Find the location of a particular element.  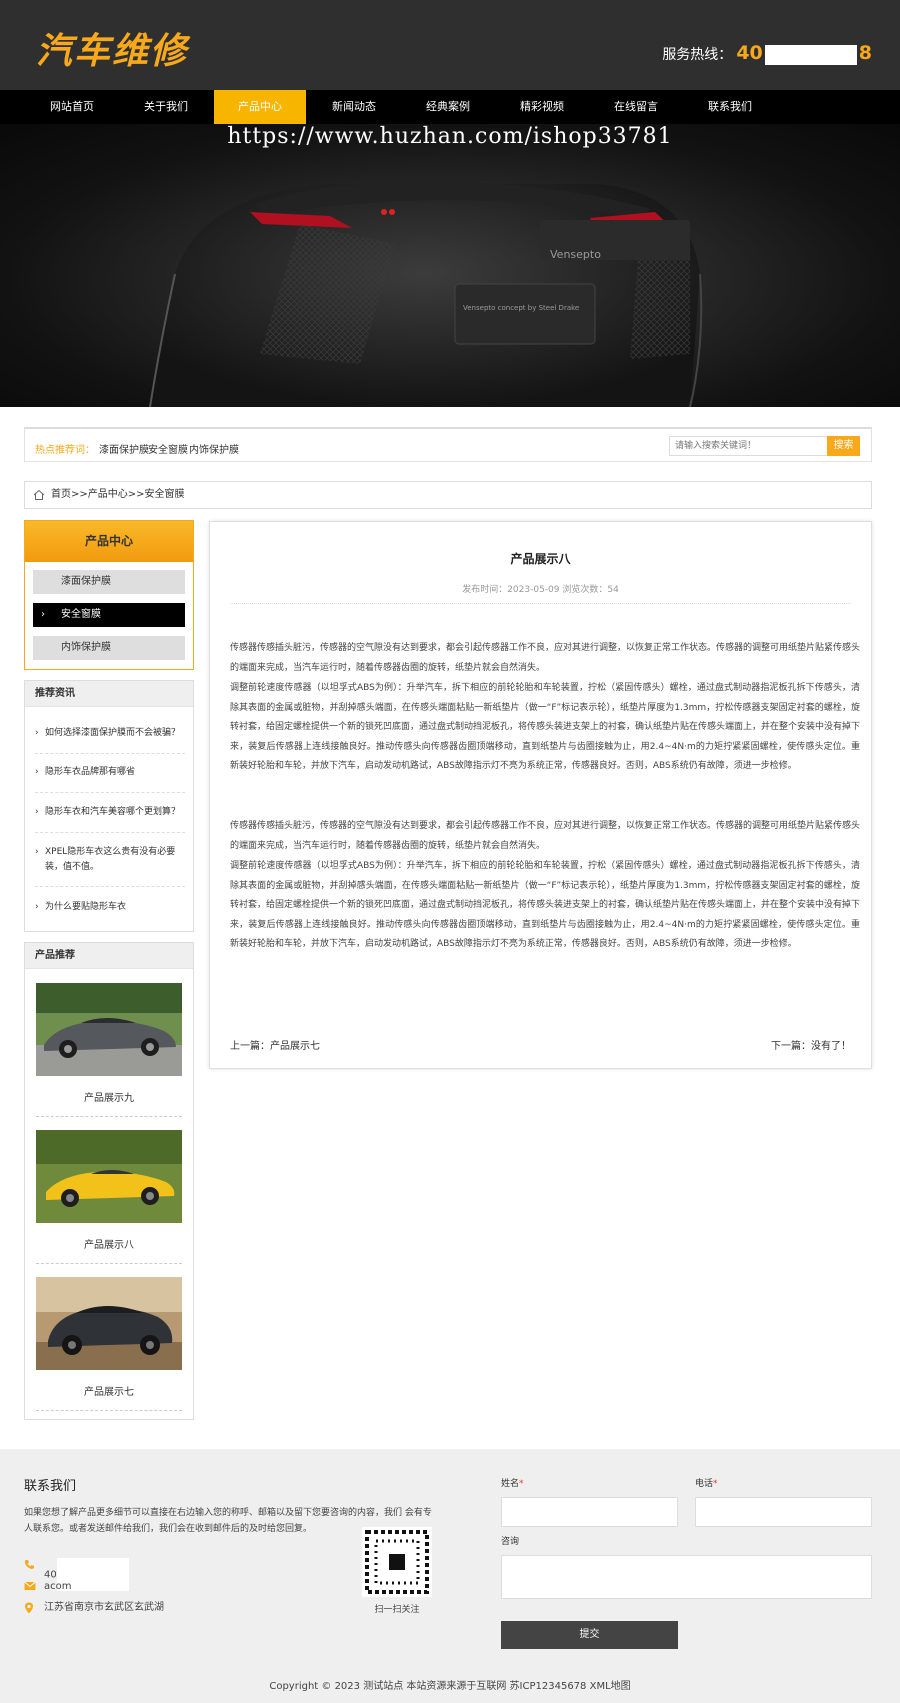

news-item: XPEL隐形车衣这么贵有没有必要装，值不值。 is located at coordinates (110, 866).